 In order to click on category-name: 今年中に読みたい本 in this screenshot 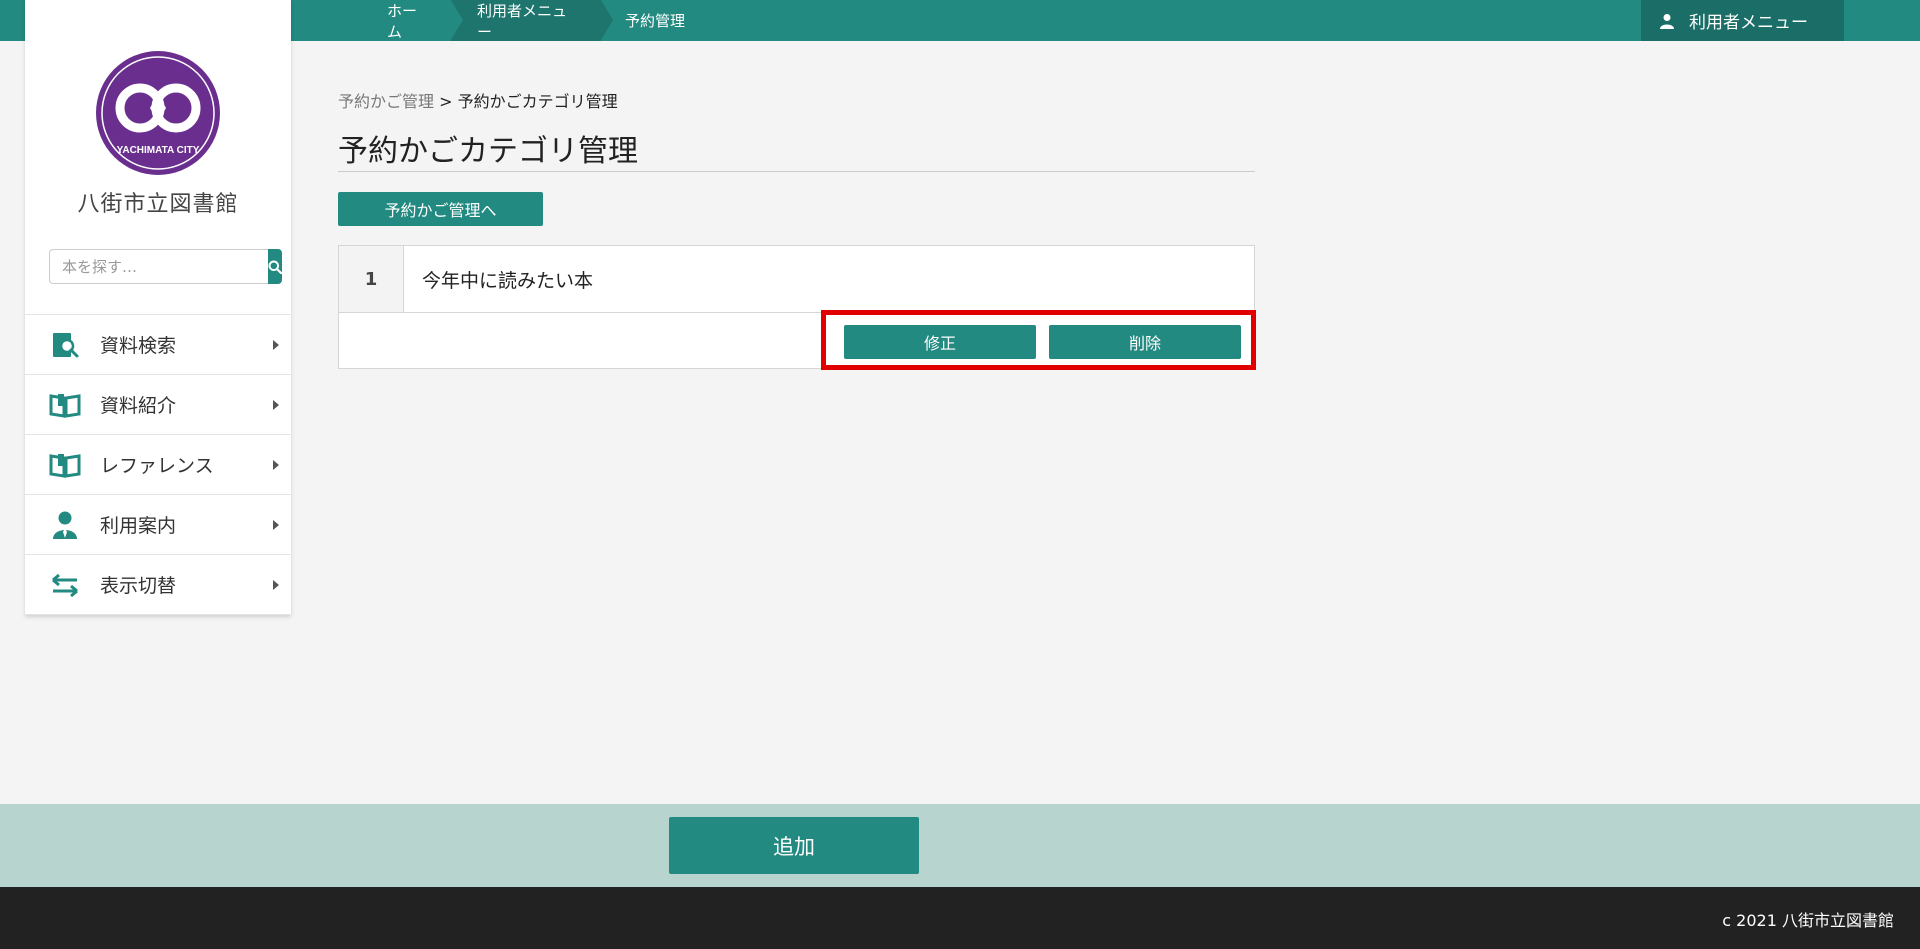, I will do `click(508, 280)`.